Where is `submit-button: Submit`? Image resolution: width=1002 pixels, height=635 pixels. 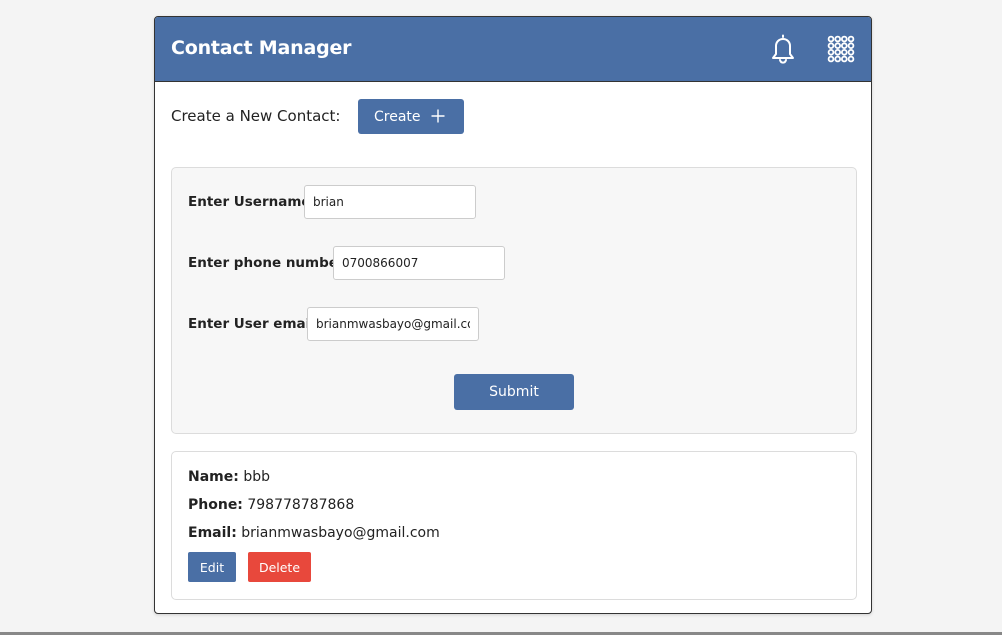
submit-button: Submit is located at coordinates (514, 392).